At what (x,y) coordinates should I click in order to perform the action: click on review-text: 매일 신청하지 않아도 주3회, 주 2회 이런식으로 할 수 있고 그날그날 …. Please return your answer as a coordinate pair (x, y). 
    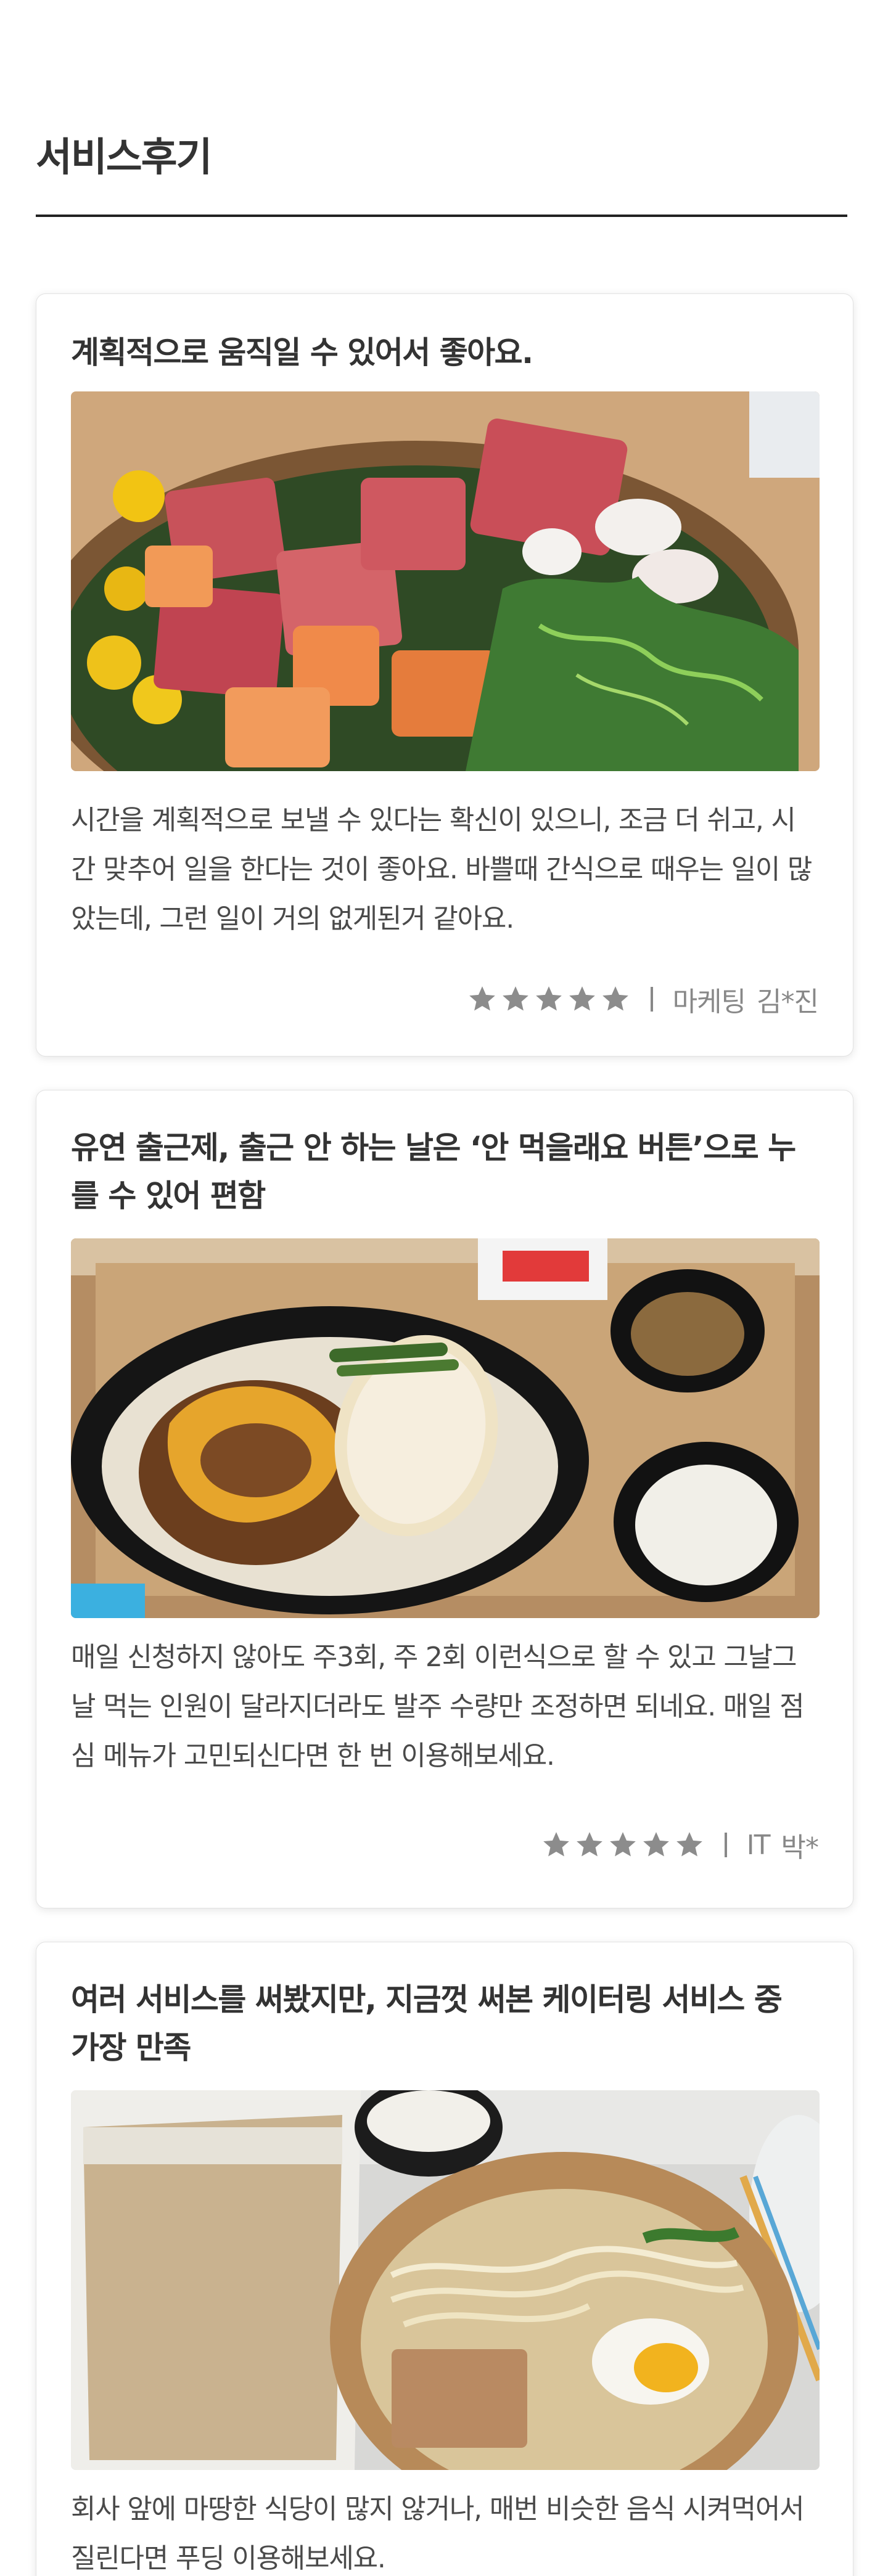
    Looking at the image, I should click on (438, 1707).